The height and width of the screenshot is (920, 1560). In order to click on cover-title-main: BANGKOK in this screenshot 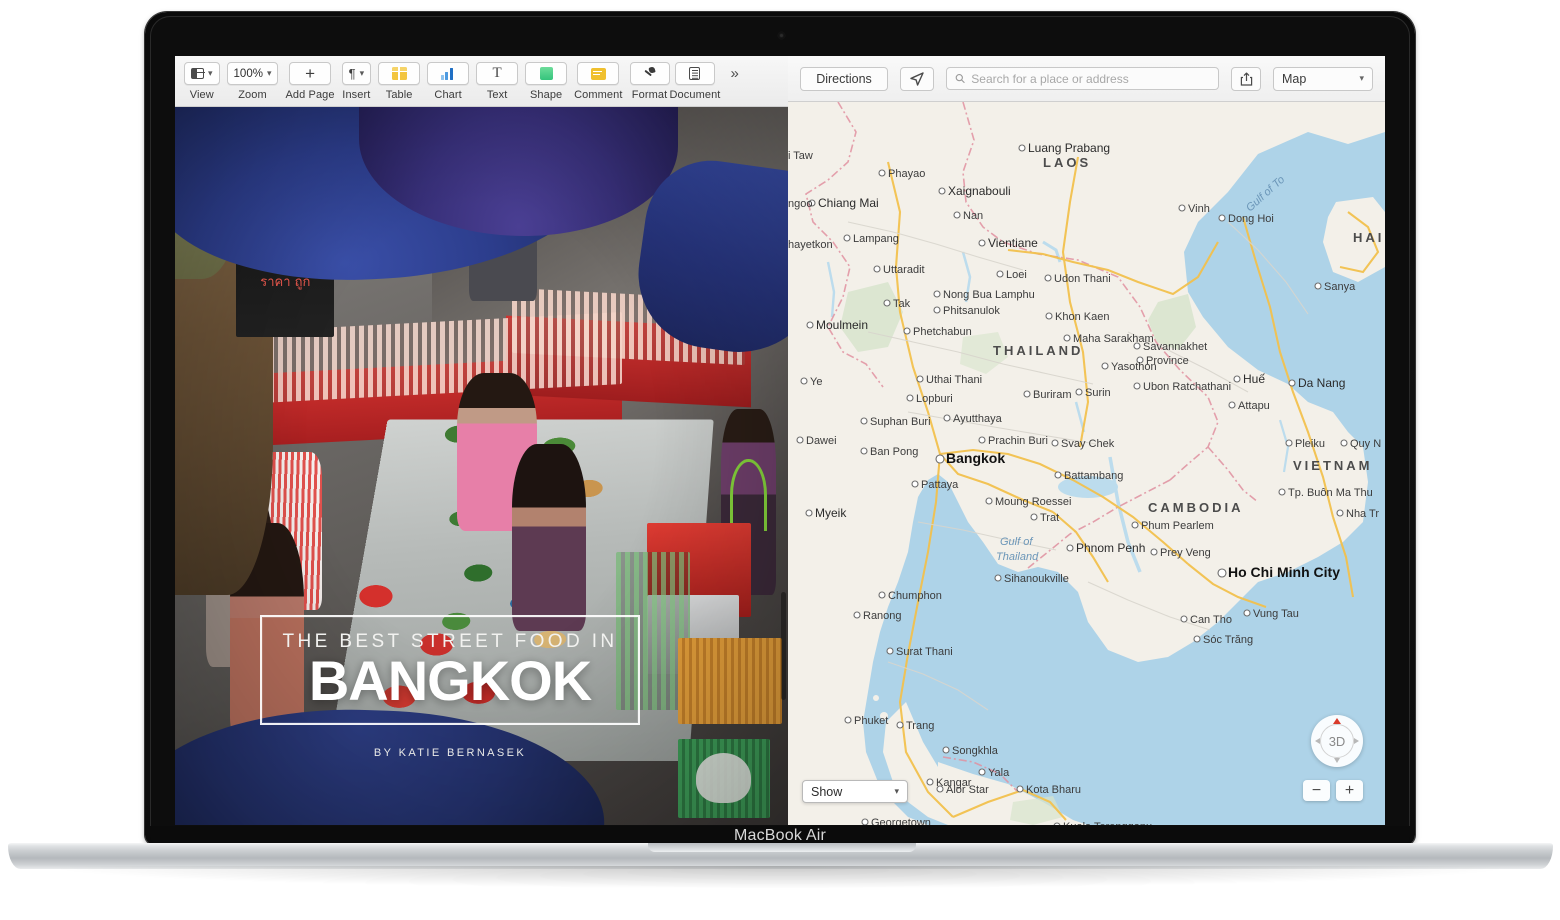, I will do `click(450, 680)`.